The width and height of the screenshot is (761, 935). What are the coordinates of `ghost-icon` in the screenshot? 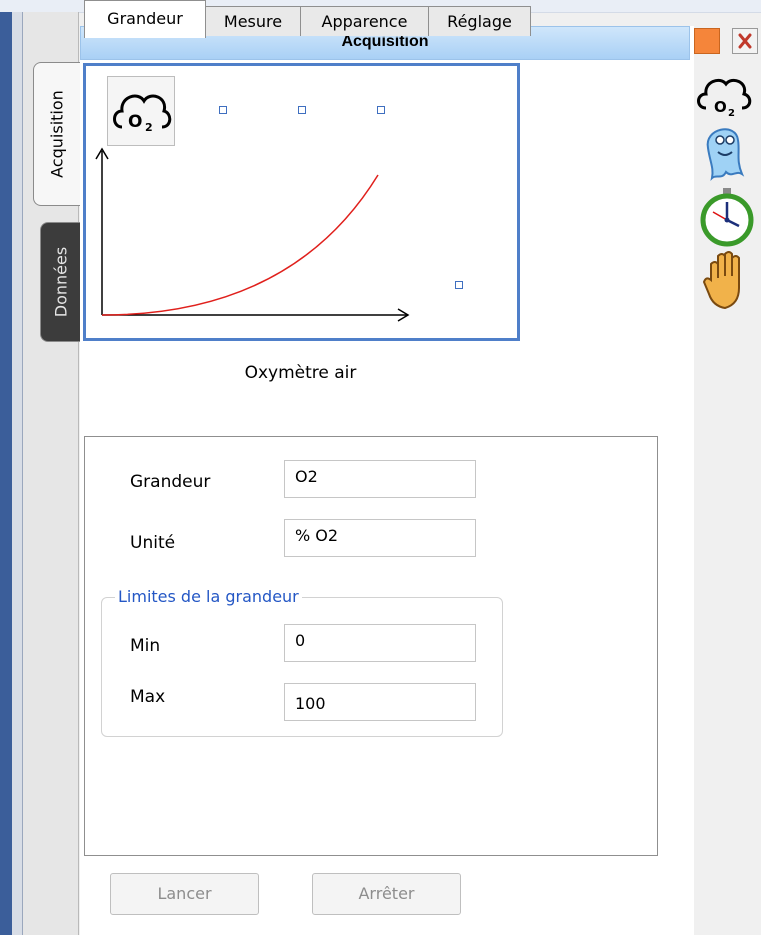 It's located at (723, 153).